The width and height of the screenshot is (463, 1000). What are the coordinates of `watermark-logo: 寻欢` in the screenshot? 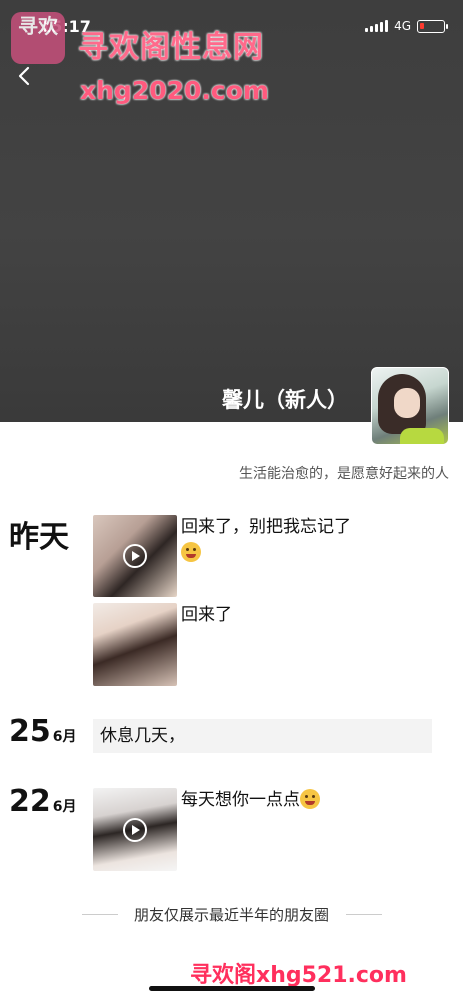 It's located at (38, 38).